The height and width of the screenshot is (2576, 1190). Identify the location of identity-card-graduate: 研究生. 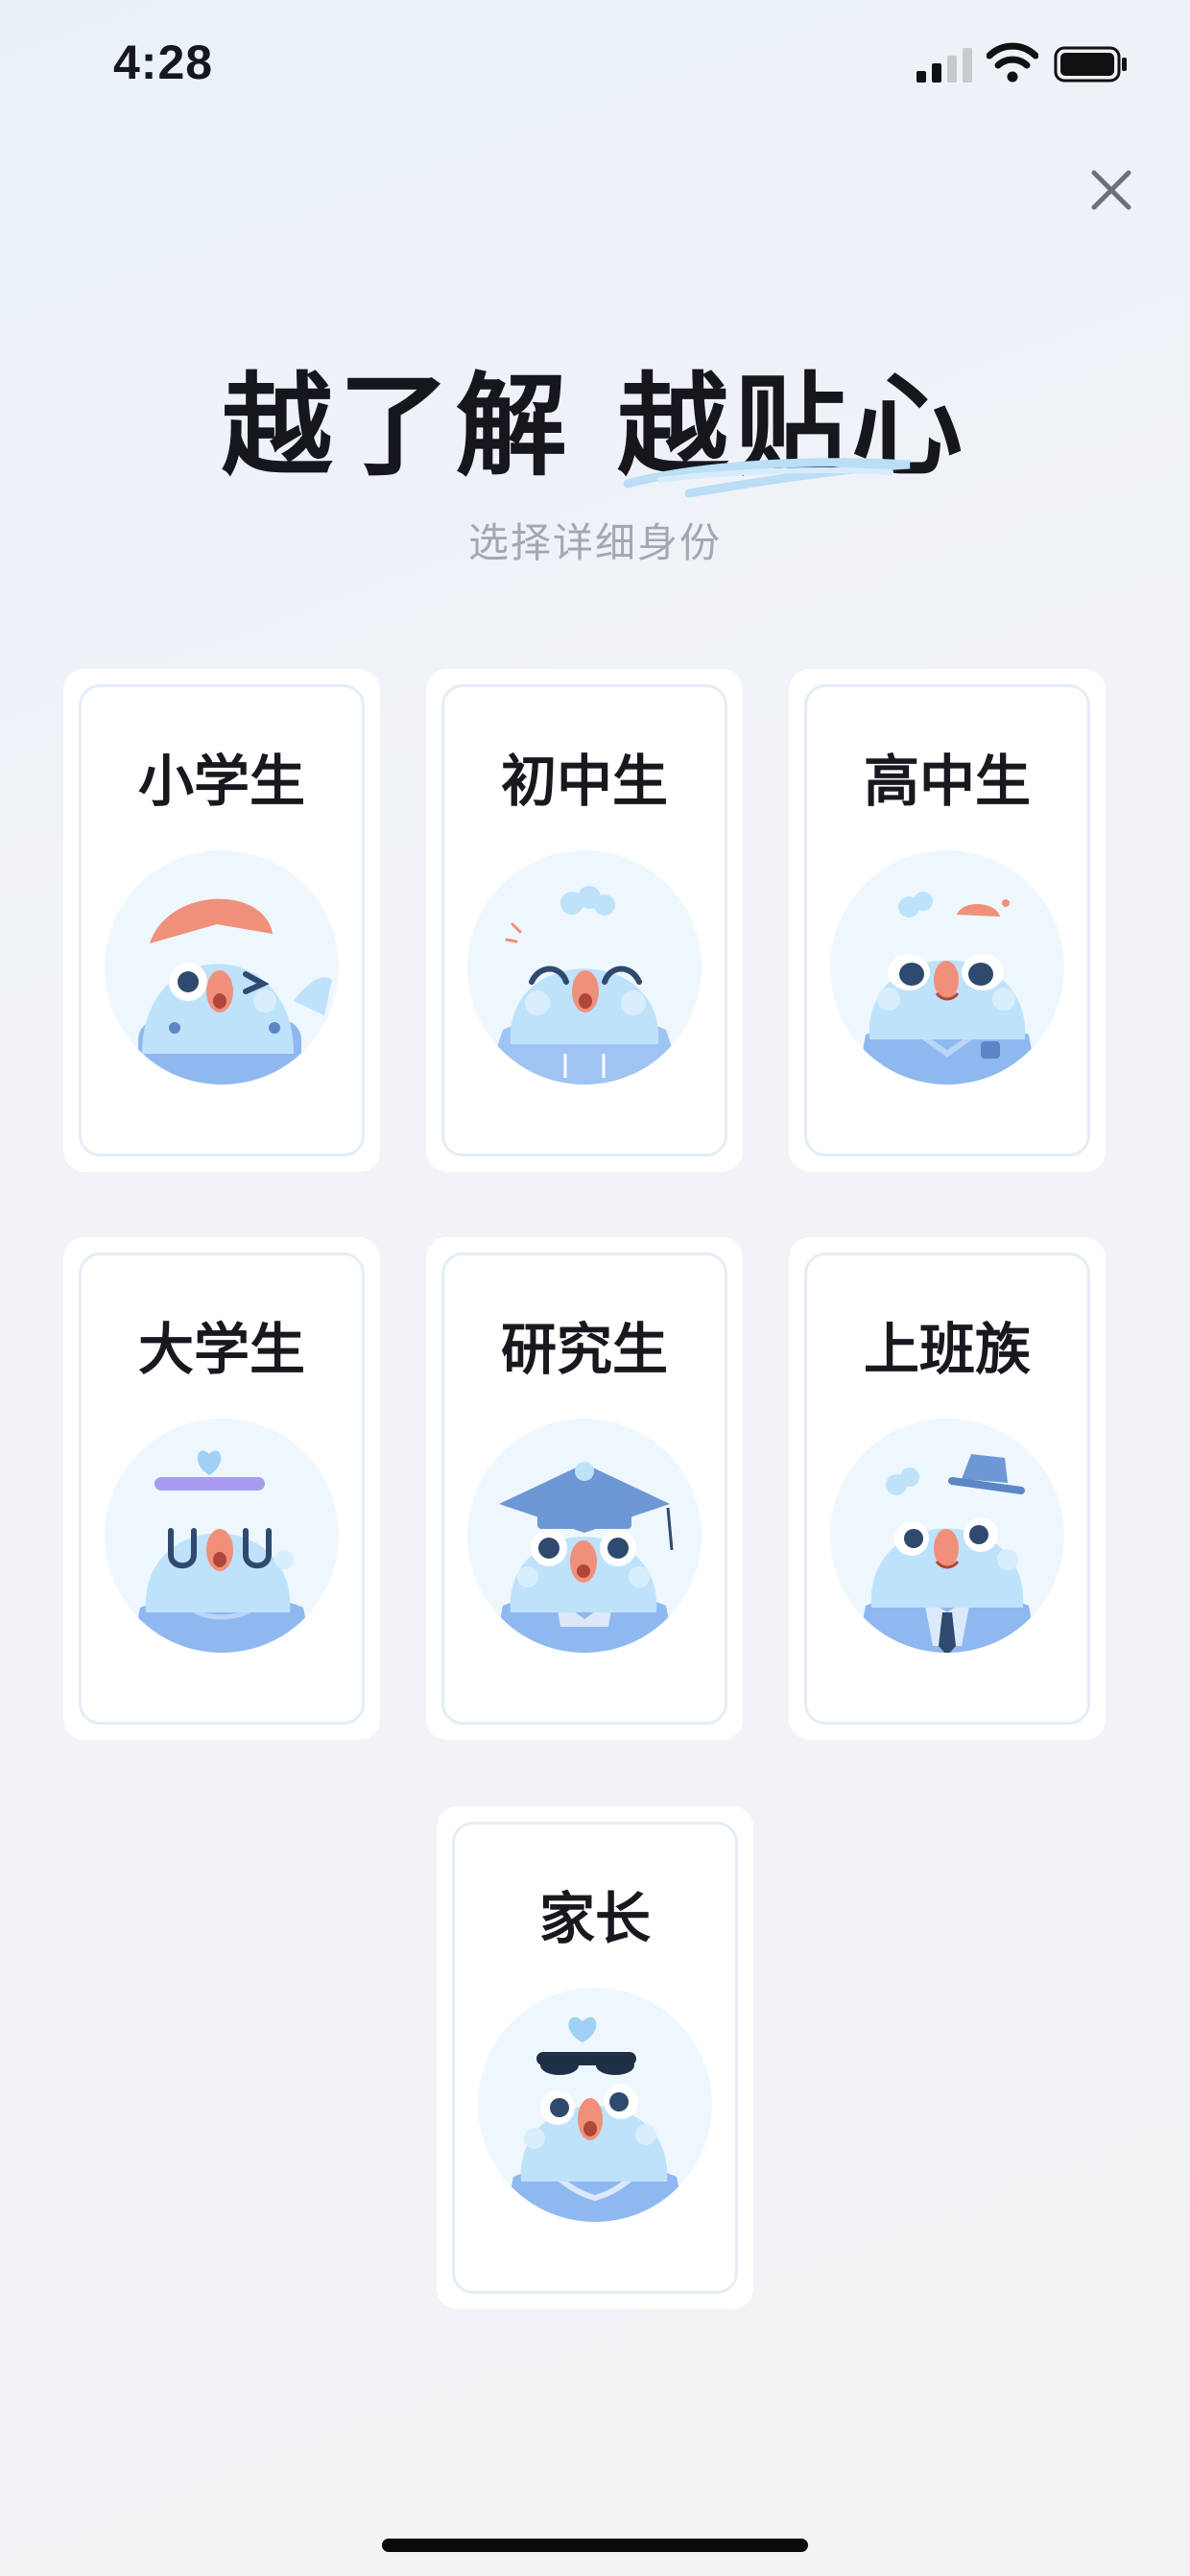
(585, 1488).